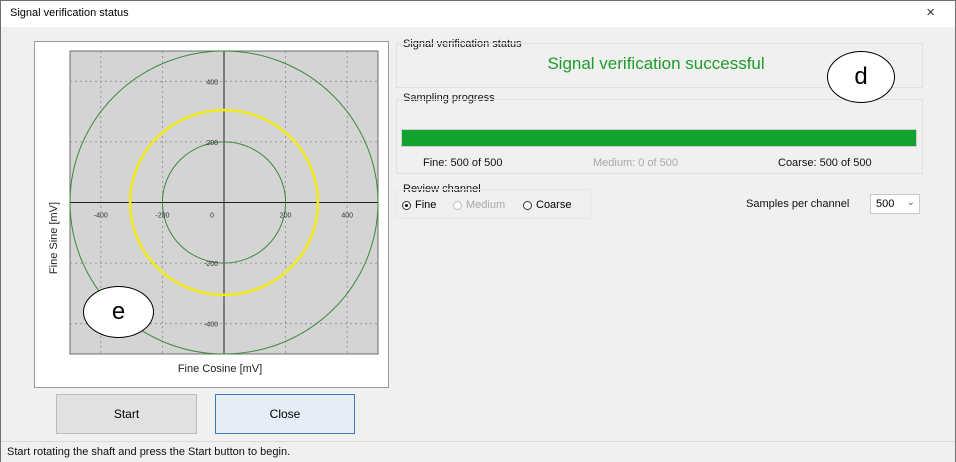 Image resolution: width=956 pixels, height=462 pixels. What do you see at coordinates (861, 77) in the screenshot?
I see `callout-d: d` at bounding box center [861, 77].